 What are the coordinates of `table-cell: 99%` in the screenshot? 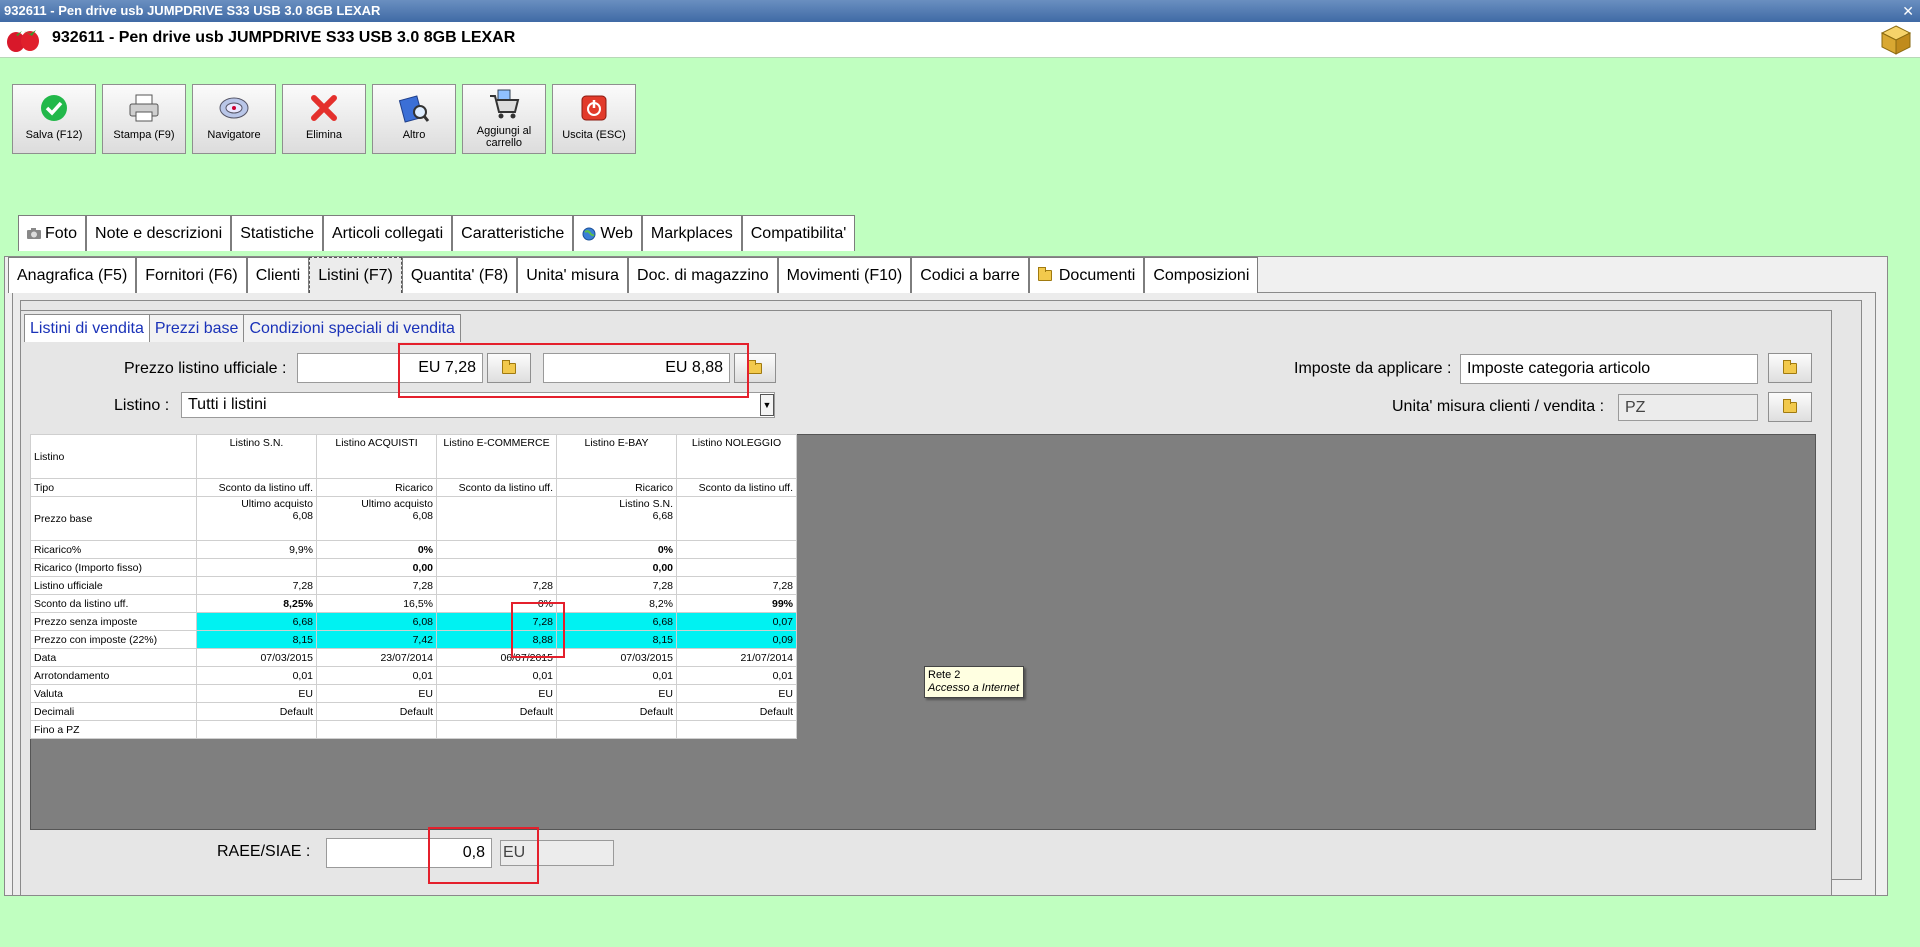 It's located at (736, 603).